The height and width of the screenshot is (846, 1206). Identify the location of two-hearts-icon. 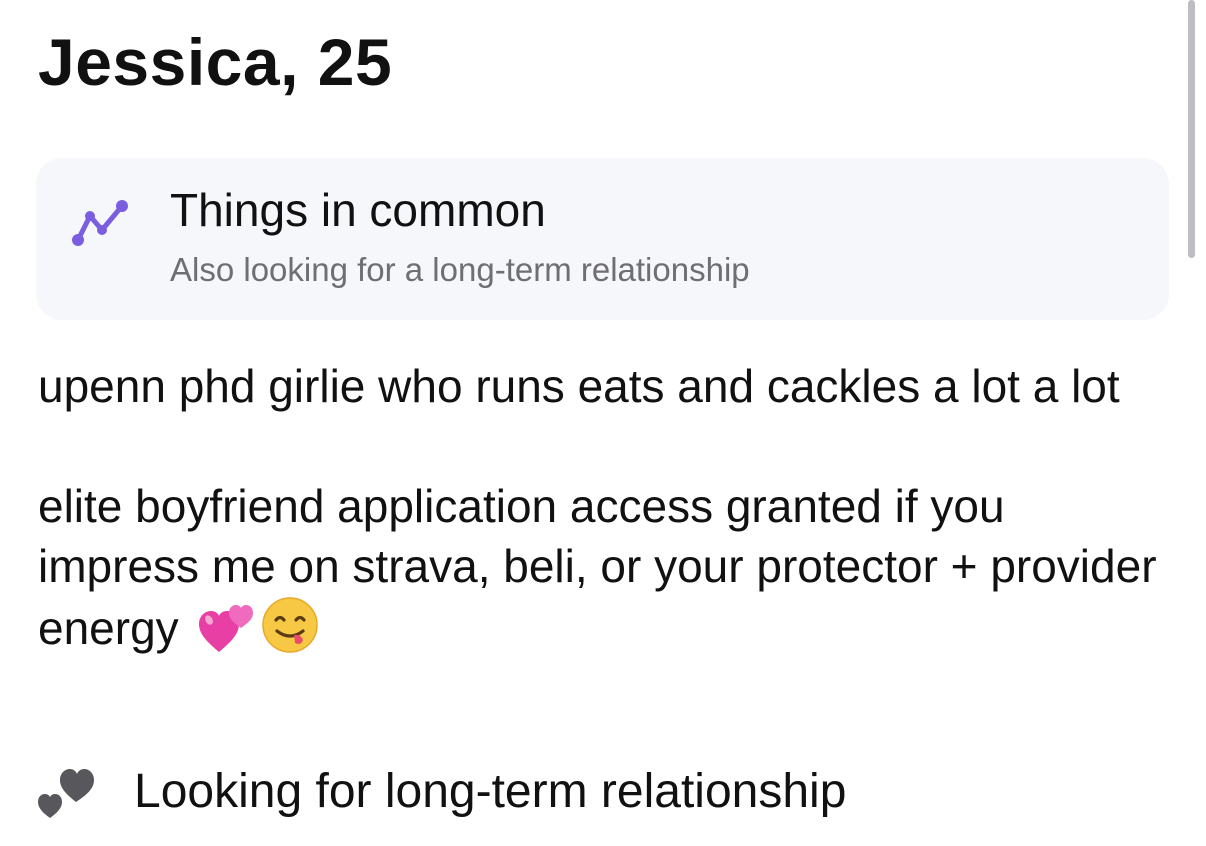
(67, 791).